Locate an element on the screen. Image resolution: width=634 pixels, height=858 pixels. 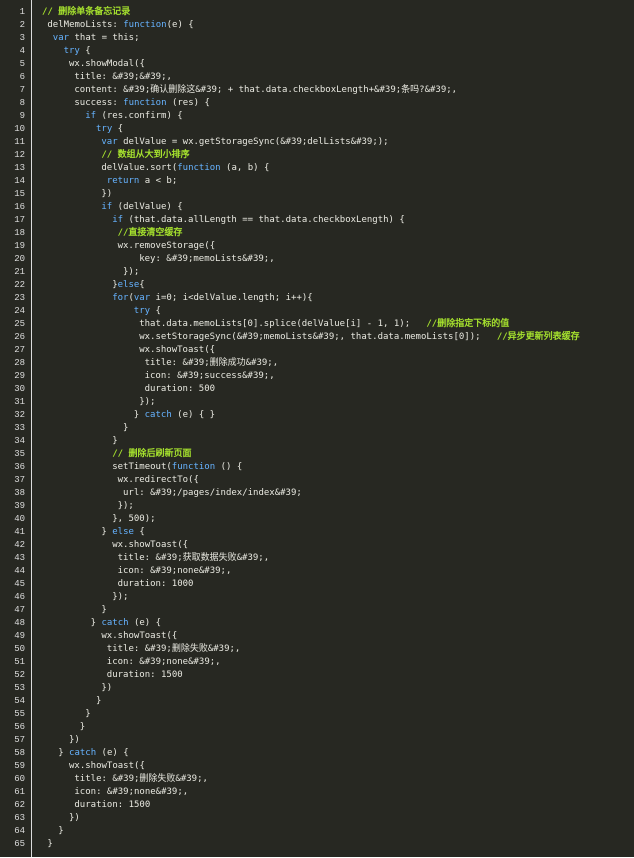
code-line: // 删除后刷新页面 is located at coordinates (151, 454).